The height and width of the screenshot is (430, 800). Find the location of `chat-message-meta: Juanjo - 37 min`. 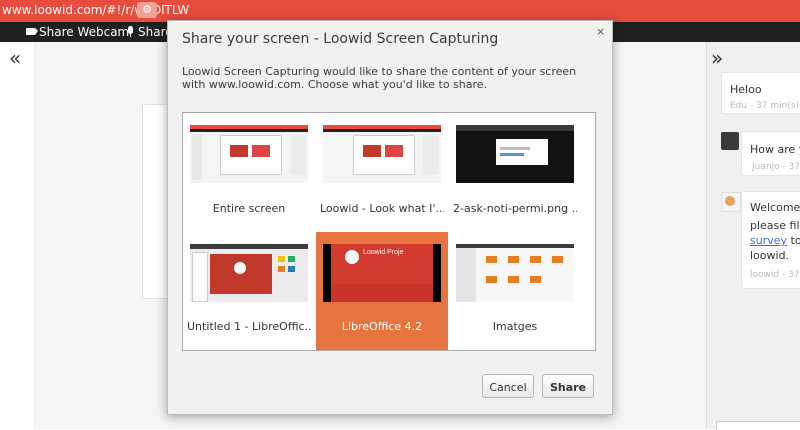

chat-message-meta: Juanjo - 37 min is located at coordinates (776, 167).